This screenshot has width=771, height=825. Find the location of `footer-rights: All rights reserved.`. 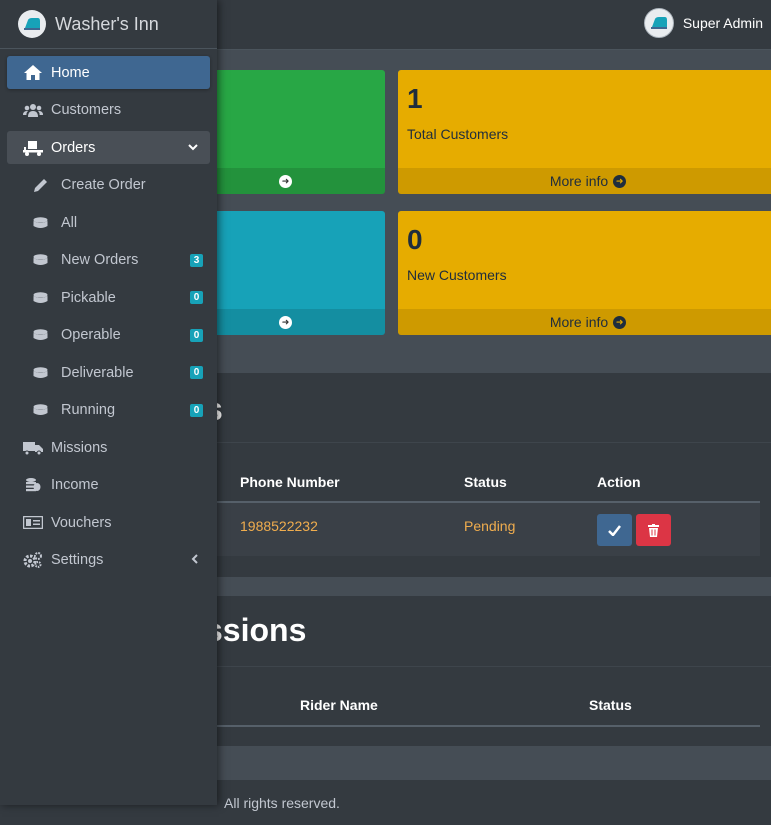

footer-rights: All rights reserved. is located at coordinates (282, 803).